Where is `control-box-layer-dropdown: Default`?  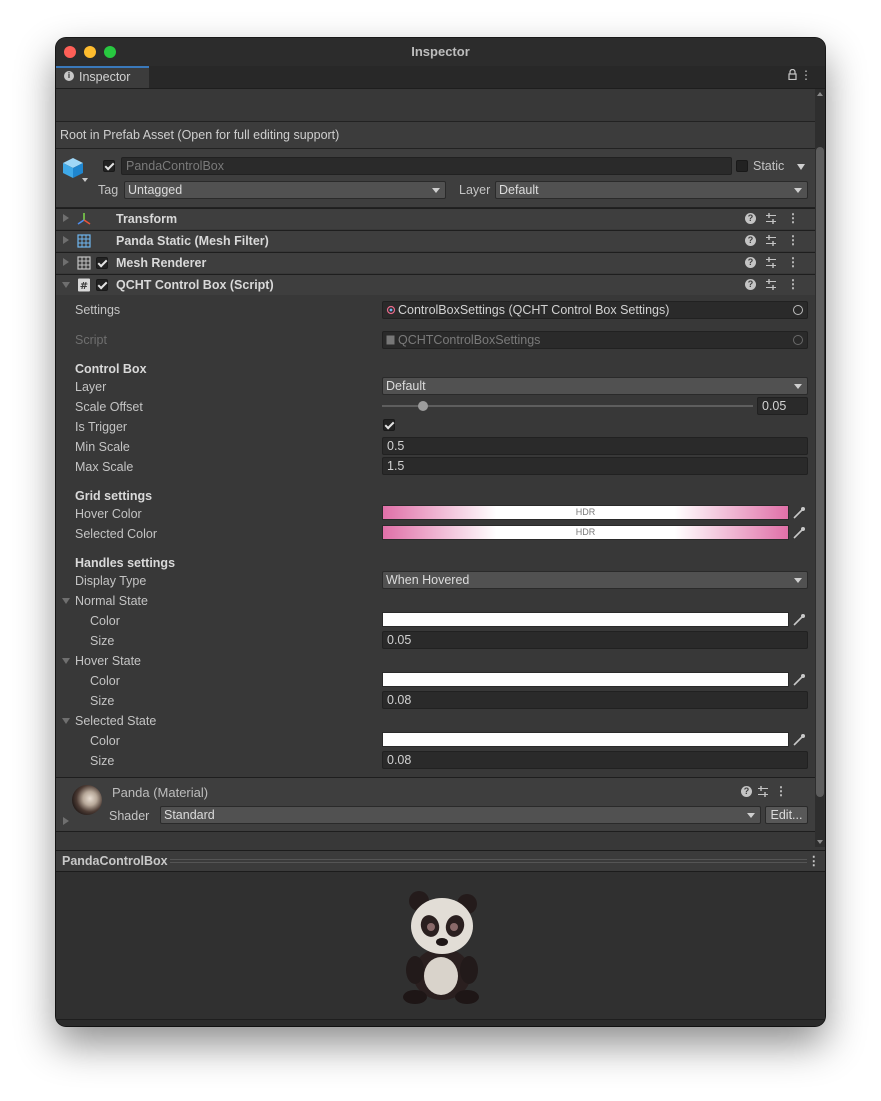 control-box-layer-dropdown: Default is located at coordinates (595, 386).